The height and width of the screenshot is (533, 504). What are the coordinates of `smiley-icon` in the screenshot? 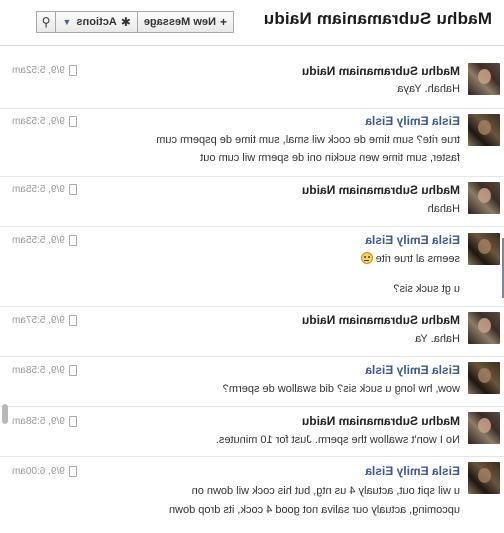 It's located at (366, 258).